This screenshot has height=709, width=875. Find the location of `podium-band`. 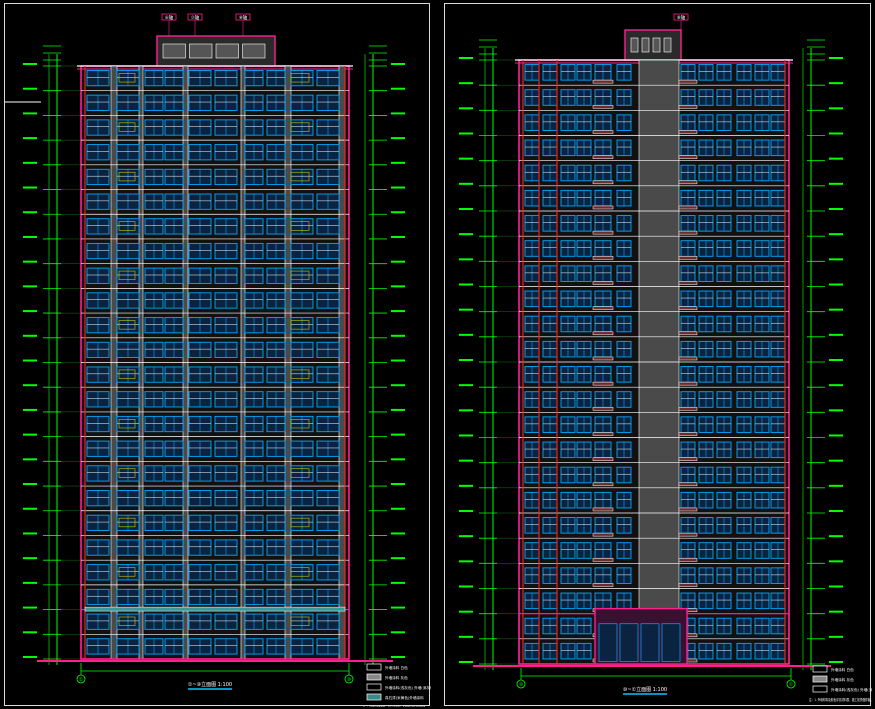

podium-band is located at coordinates (215, 609).